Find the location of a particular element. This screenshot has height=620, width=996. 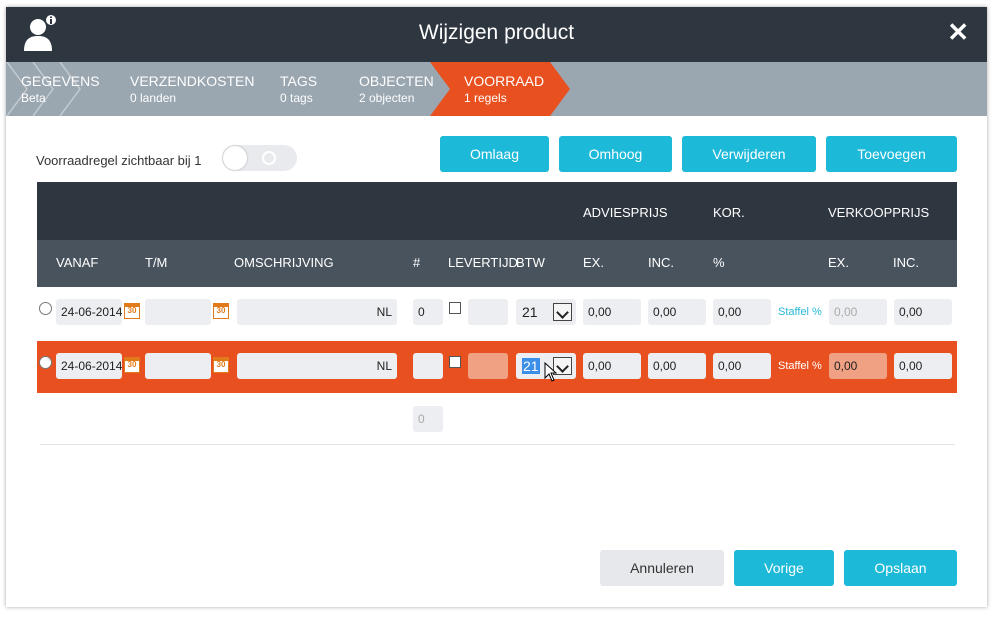

col-verkoop-ex: EX. is located at coordinates (838, 262).